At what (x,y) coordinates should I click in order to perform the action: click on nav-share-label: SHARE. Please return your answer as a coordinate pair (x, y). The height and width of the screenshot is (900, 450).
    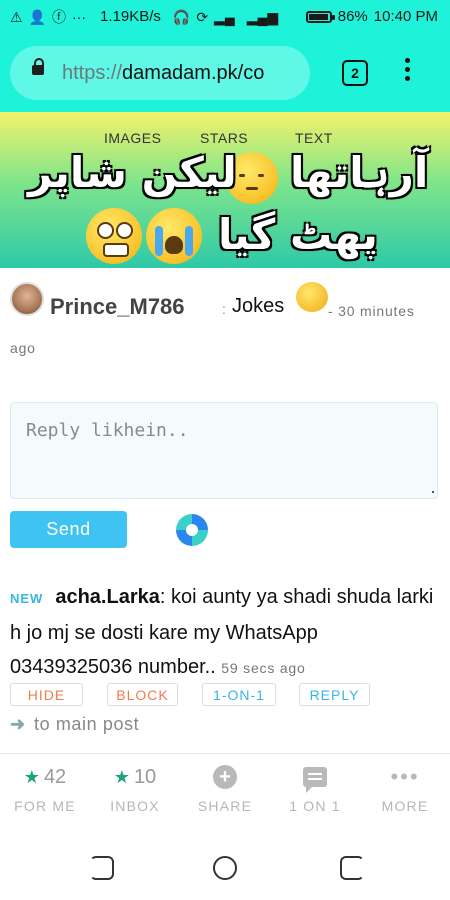
    Looking at the image, I should click on (225, 806).